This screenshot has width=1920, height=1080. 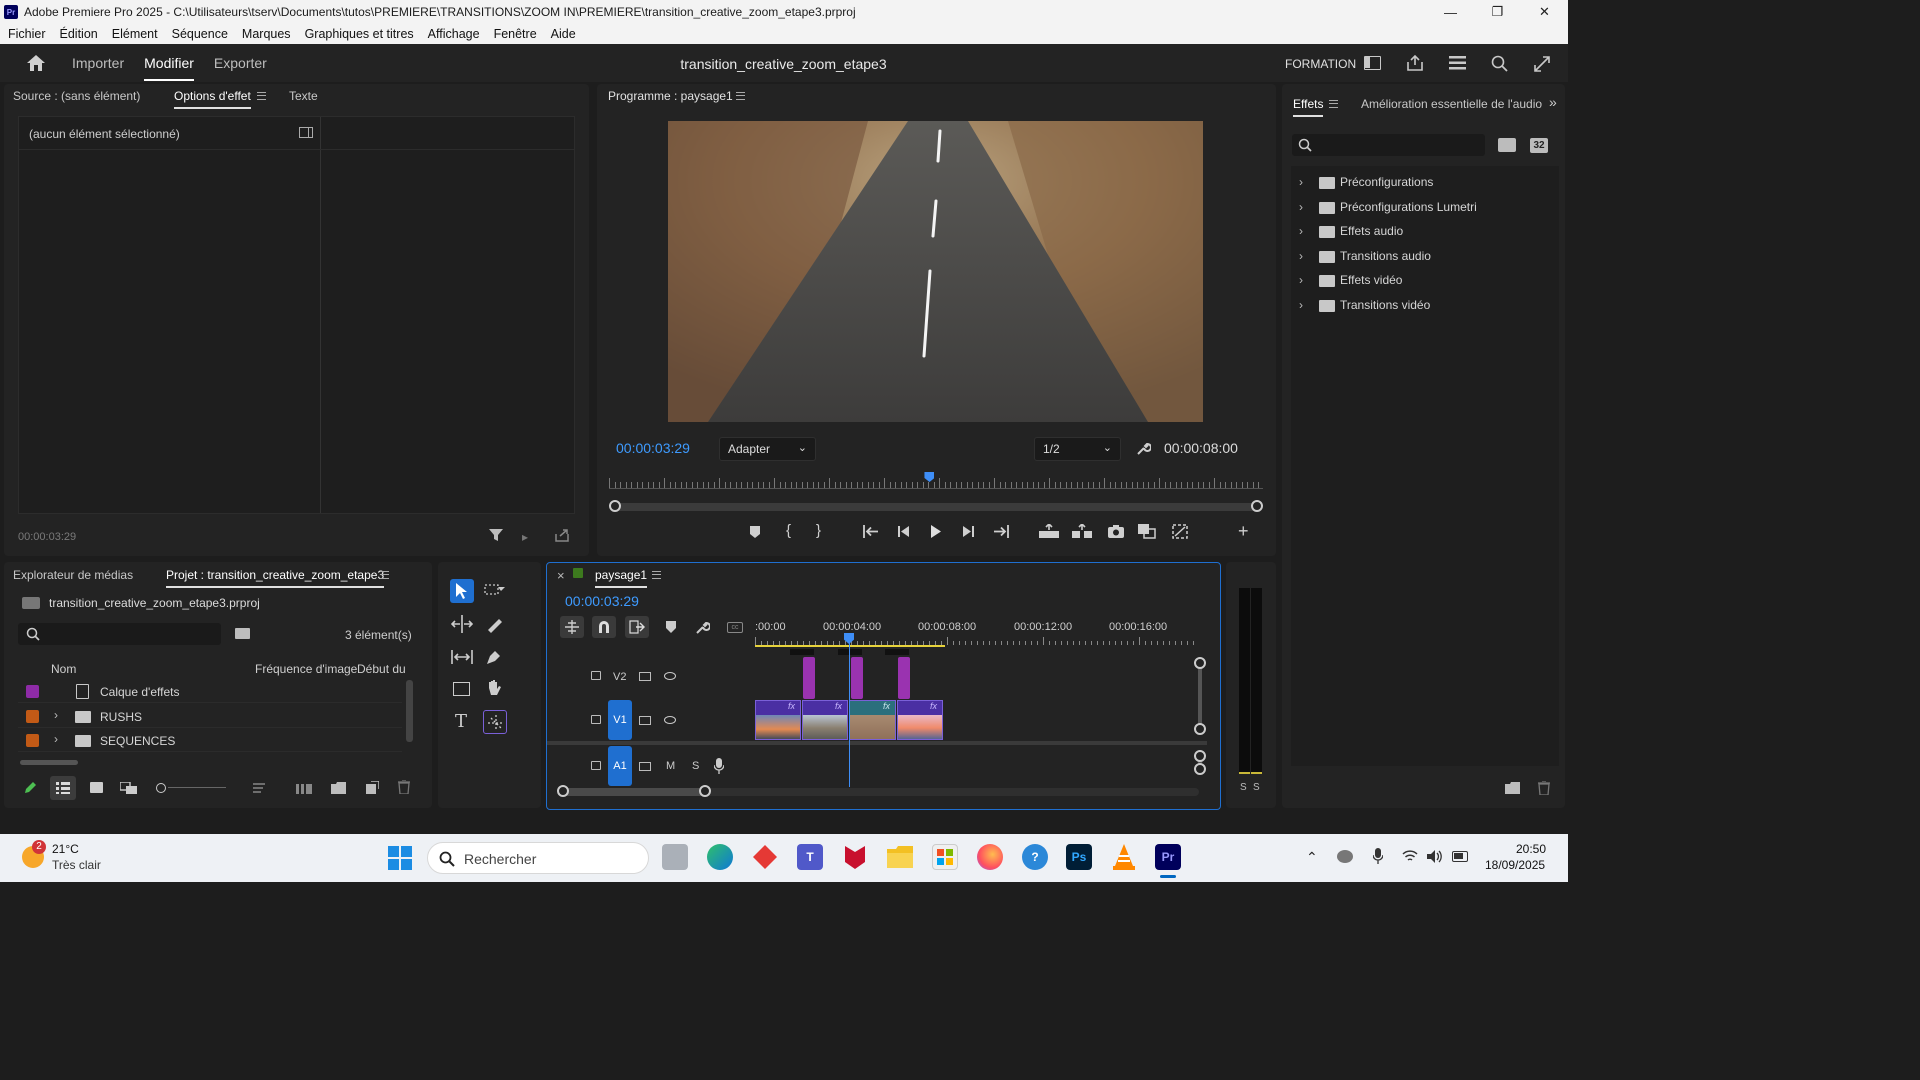 What do you see at coordinates (261, 96) in the screenshot?
I see `panel-menu-icon` at bounding box center [261, 96].